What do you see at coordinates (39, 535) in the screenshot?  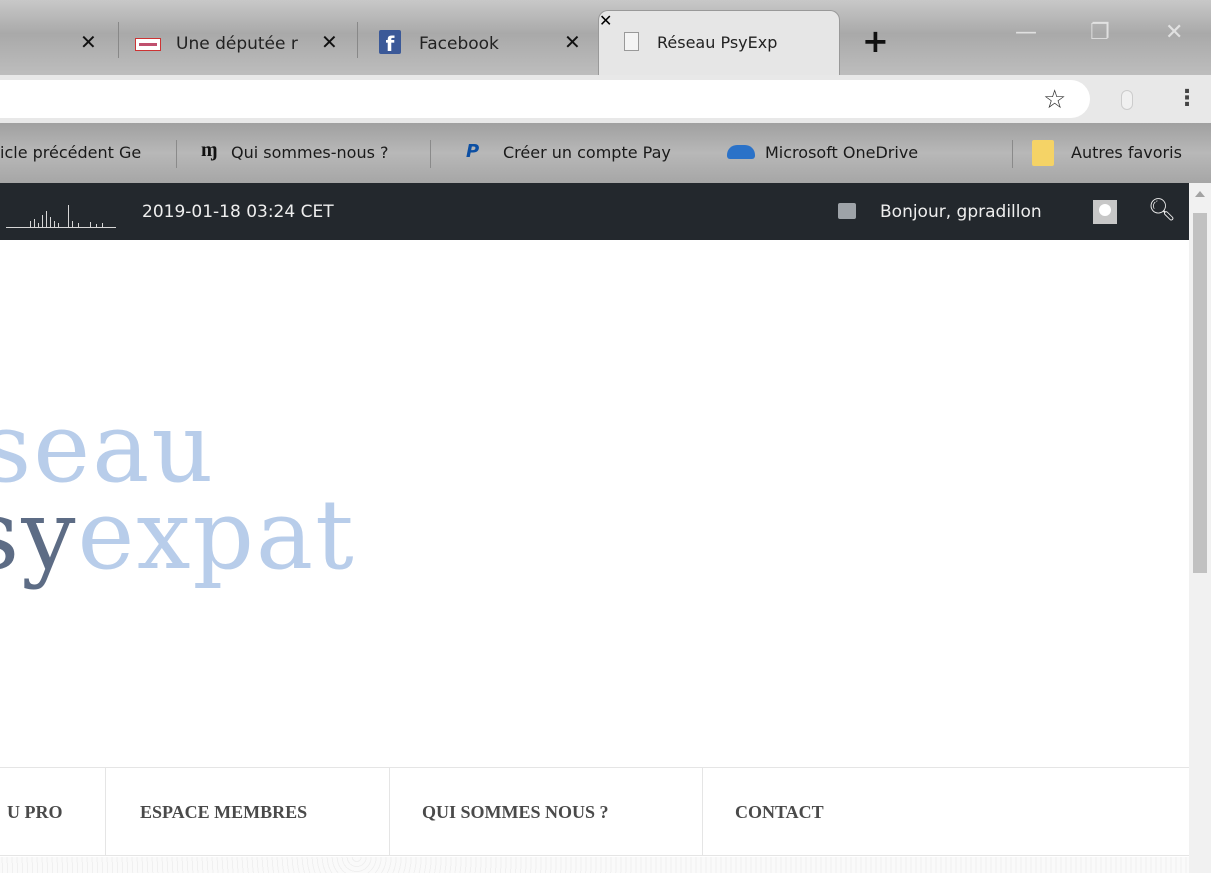 I see `logo-psy-part: sy` at bounding box center [39, 535].